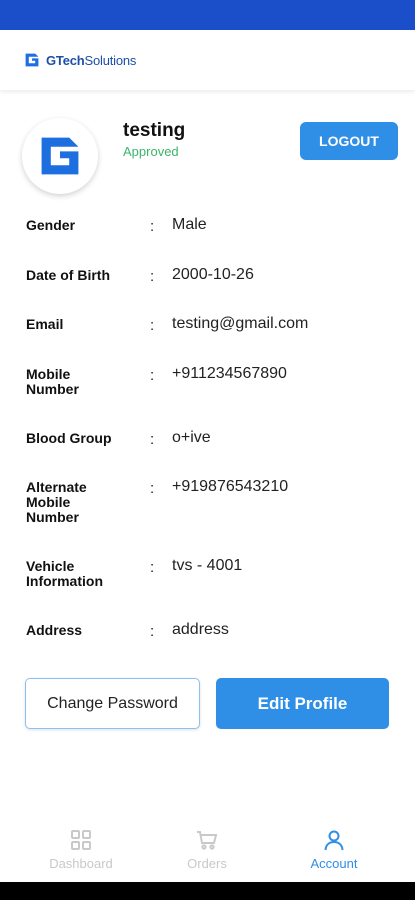 The height and width of the screenshot is (900, 415). I want to click on detail-label: Email, so click(45, 324).